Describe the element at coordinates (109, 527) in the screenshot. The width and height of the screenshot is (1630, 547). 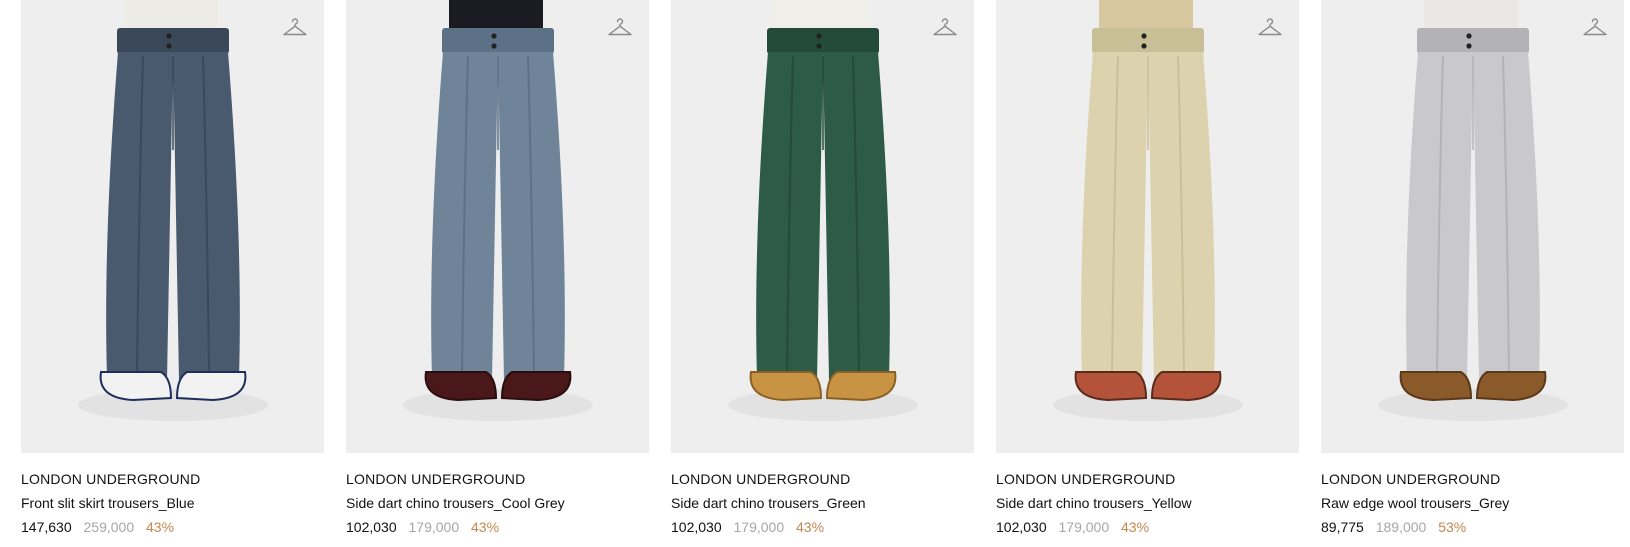
I see `original-price: 259,000` at that location.